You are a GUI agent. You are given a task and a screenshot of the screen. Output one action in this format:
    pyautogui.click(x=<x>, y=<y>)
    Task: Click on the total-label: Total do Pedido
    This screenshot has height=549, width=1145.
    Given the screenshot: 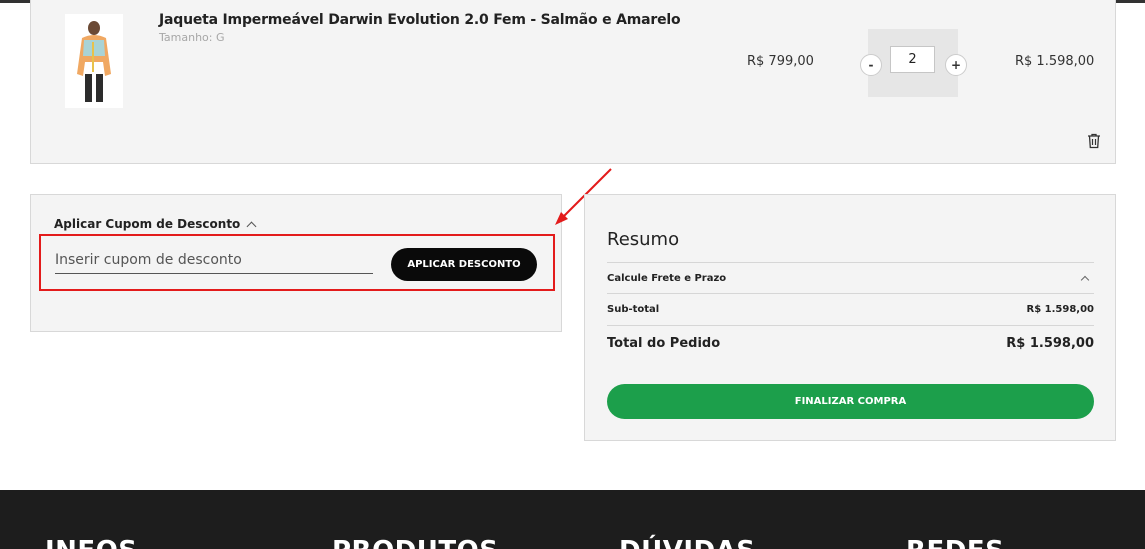 What is the action you would take?
    pyautogui.click(x=664, y=343)
    